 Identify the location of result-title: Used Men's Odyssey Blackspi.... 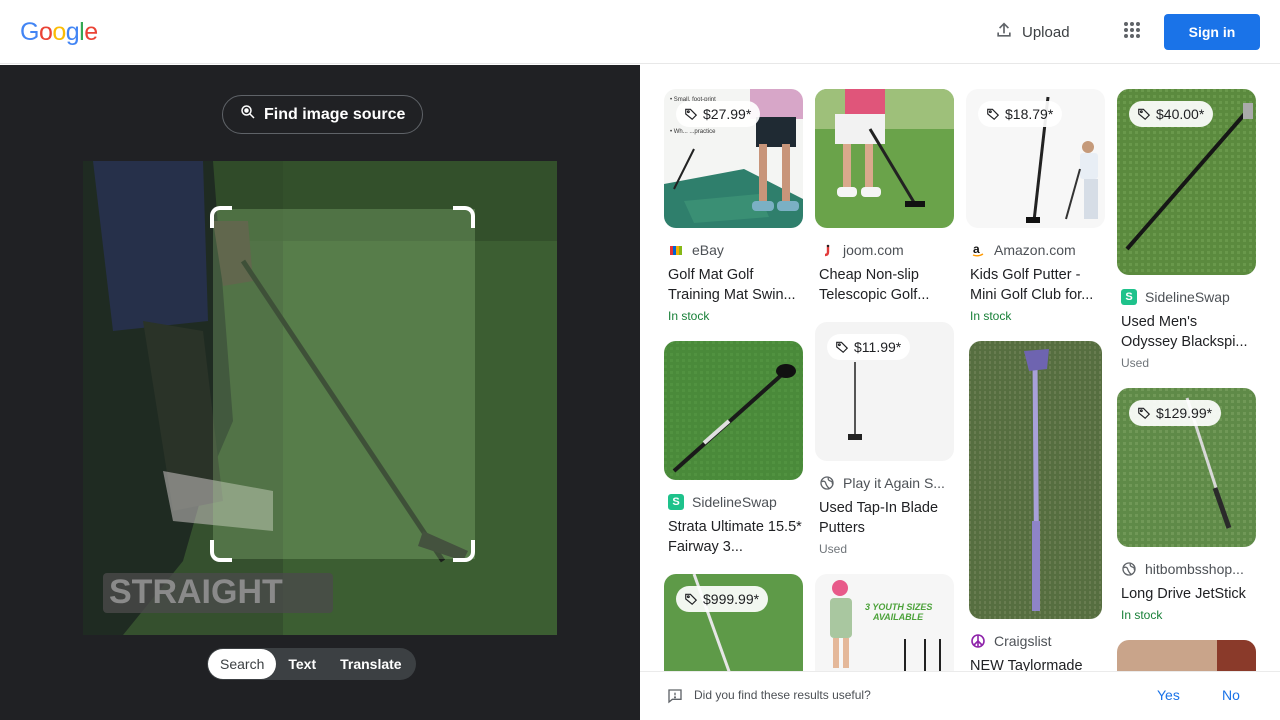
(1186, 332).